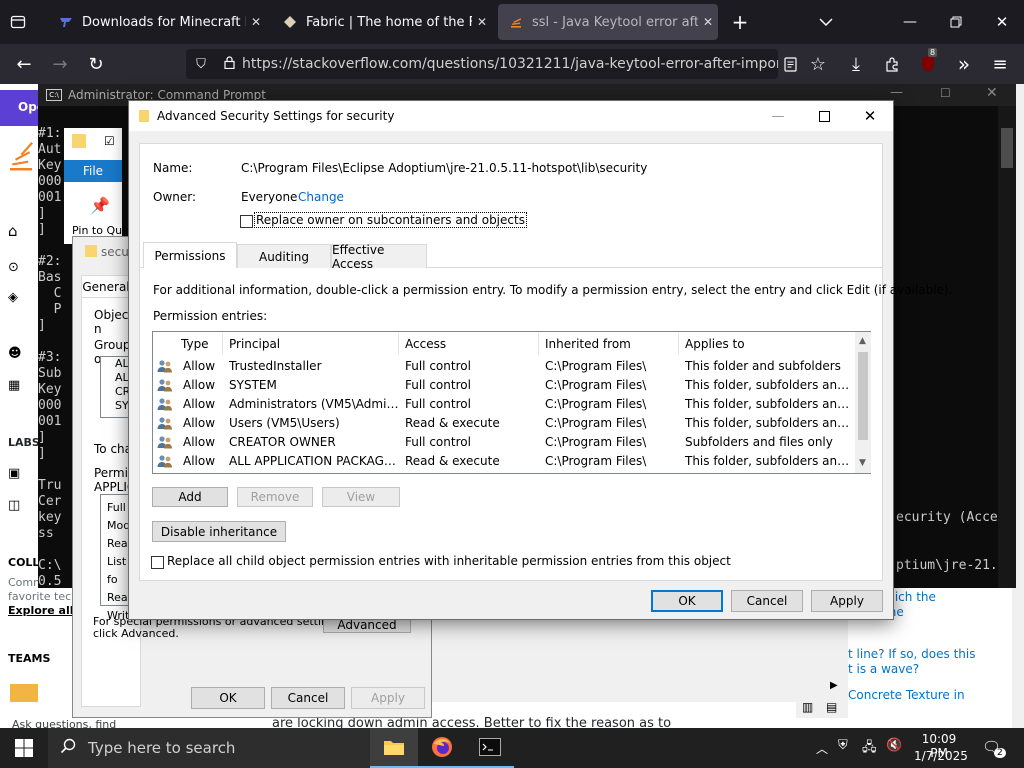  I want to click on companies-icon: ▦, so click(14, 385).